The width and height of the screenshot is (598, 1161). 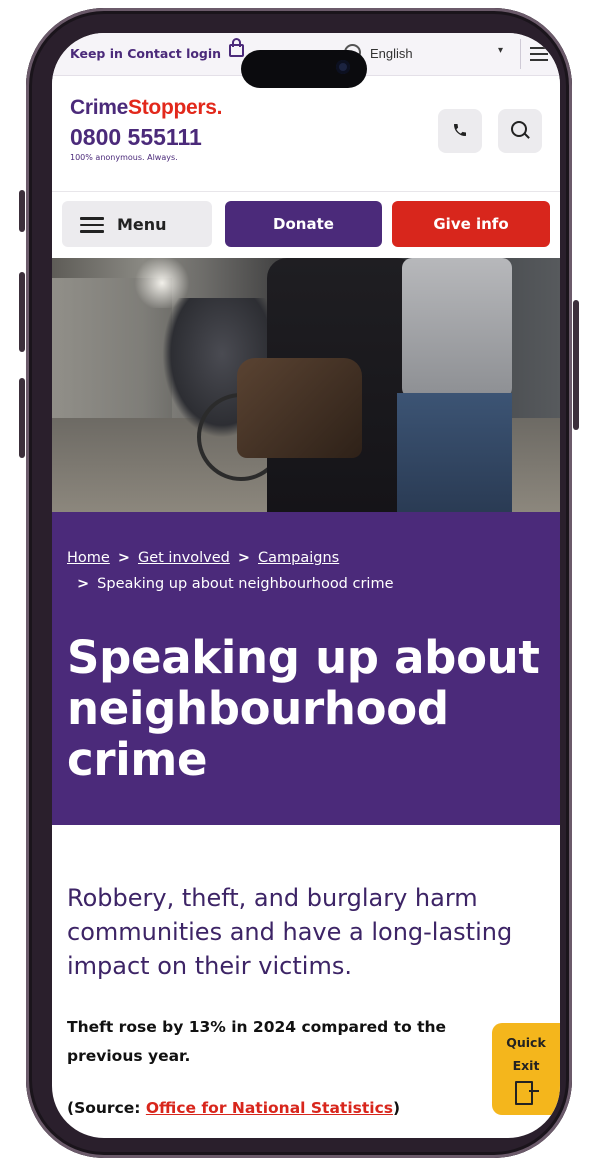 I want to click on call-button, so click(x=460, y=131).